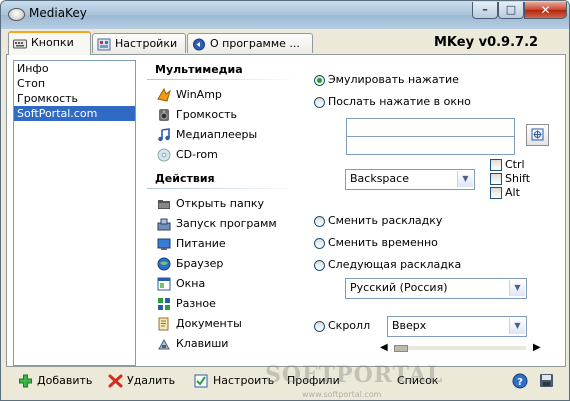  I want to click on checkbox-label: Alt, so click(512, 192).